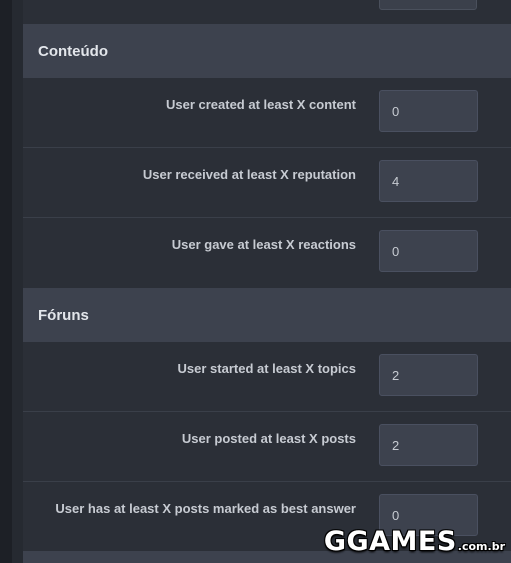 The width and height of the screenshot is (511, 563). What do you see at coordinates (428, 111) in the screenshot?
I see `content-created-input` at bounding box center [428, 111].